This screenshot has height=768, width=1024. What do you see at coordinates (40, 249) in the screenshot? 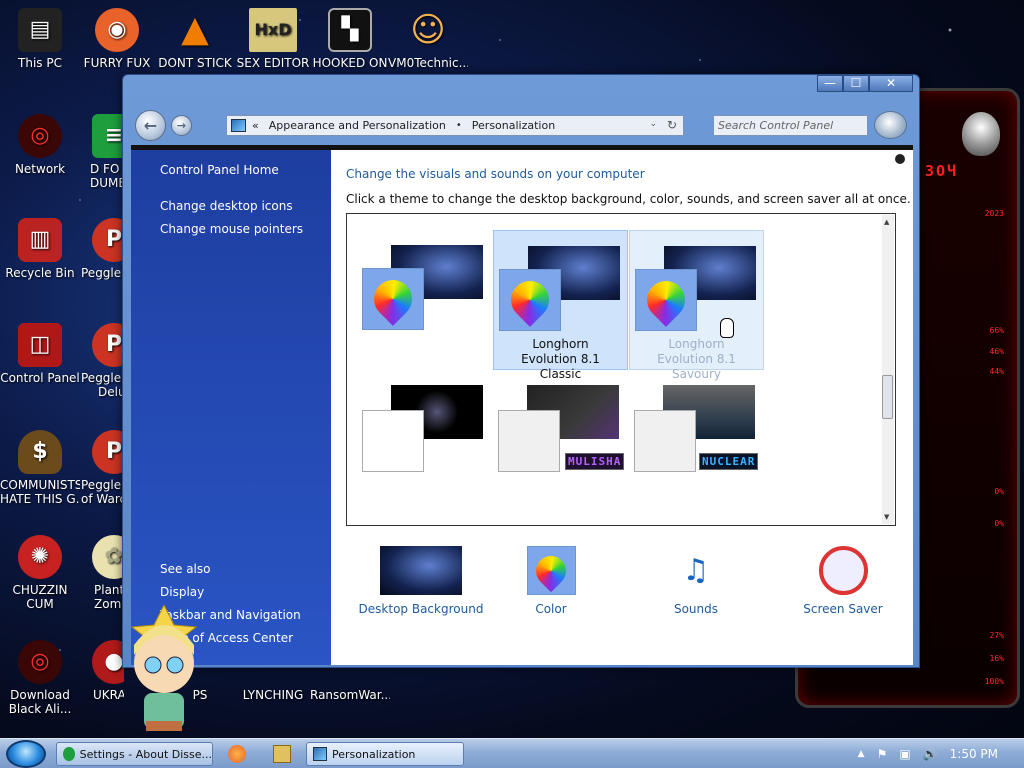
I see `desktop-icon-recycle-bin: ▥ Recycle Bin` at bounding box center [40, 249].